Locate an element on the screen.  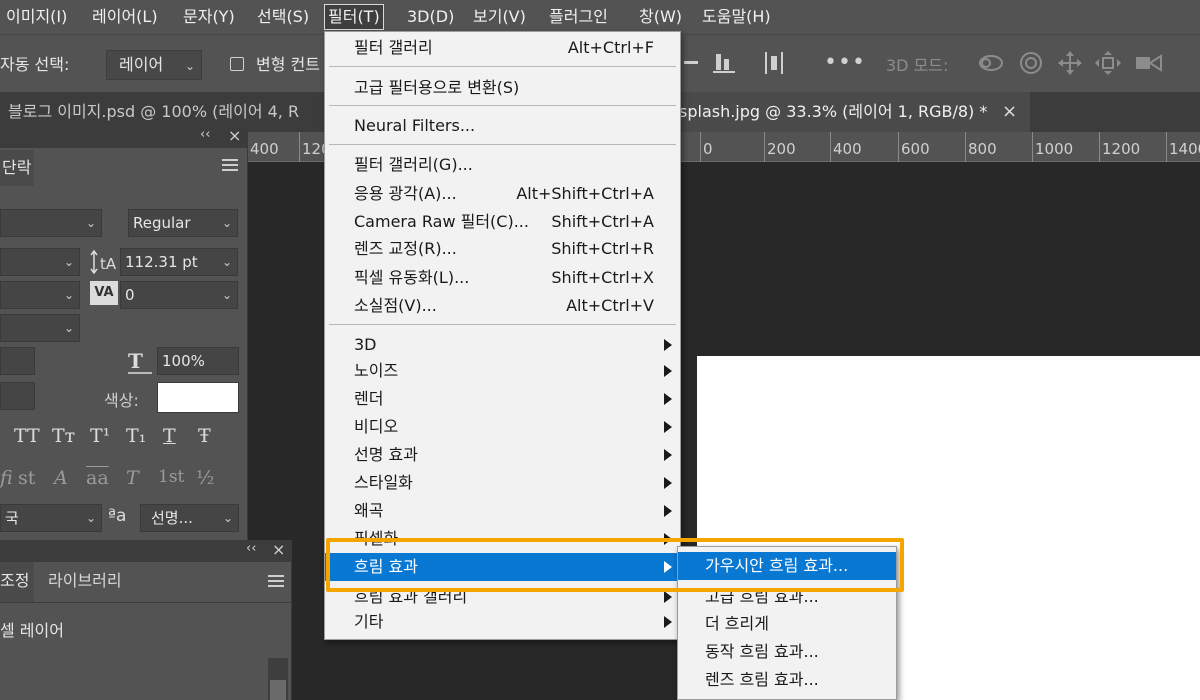
menu-item-noise: 노이즈 is located at coordinates (502, 371).